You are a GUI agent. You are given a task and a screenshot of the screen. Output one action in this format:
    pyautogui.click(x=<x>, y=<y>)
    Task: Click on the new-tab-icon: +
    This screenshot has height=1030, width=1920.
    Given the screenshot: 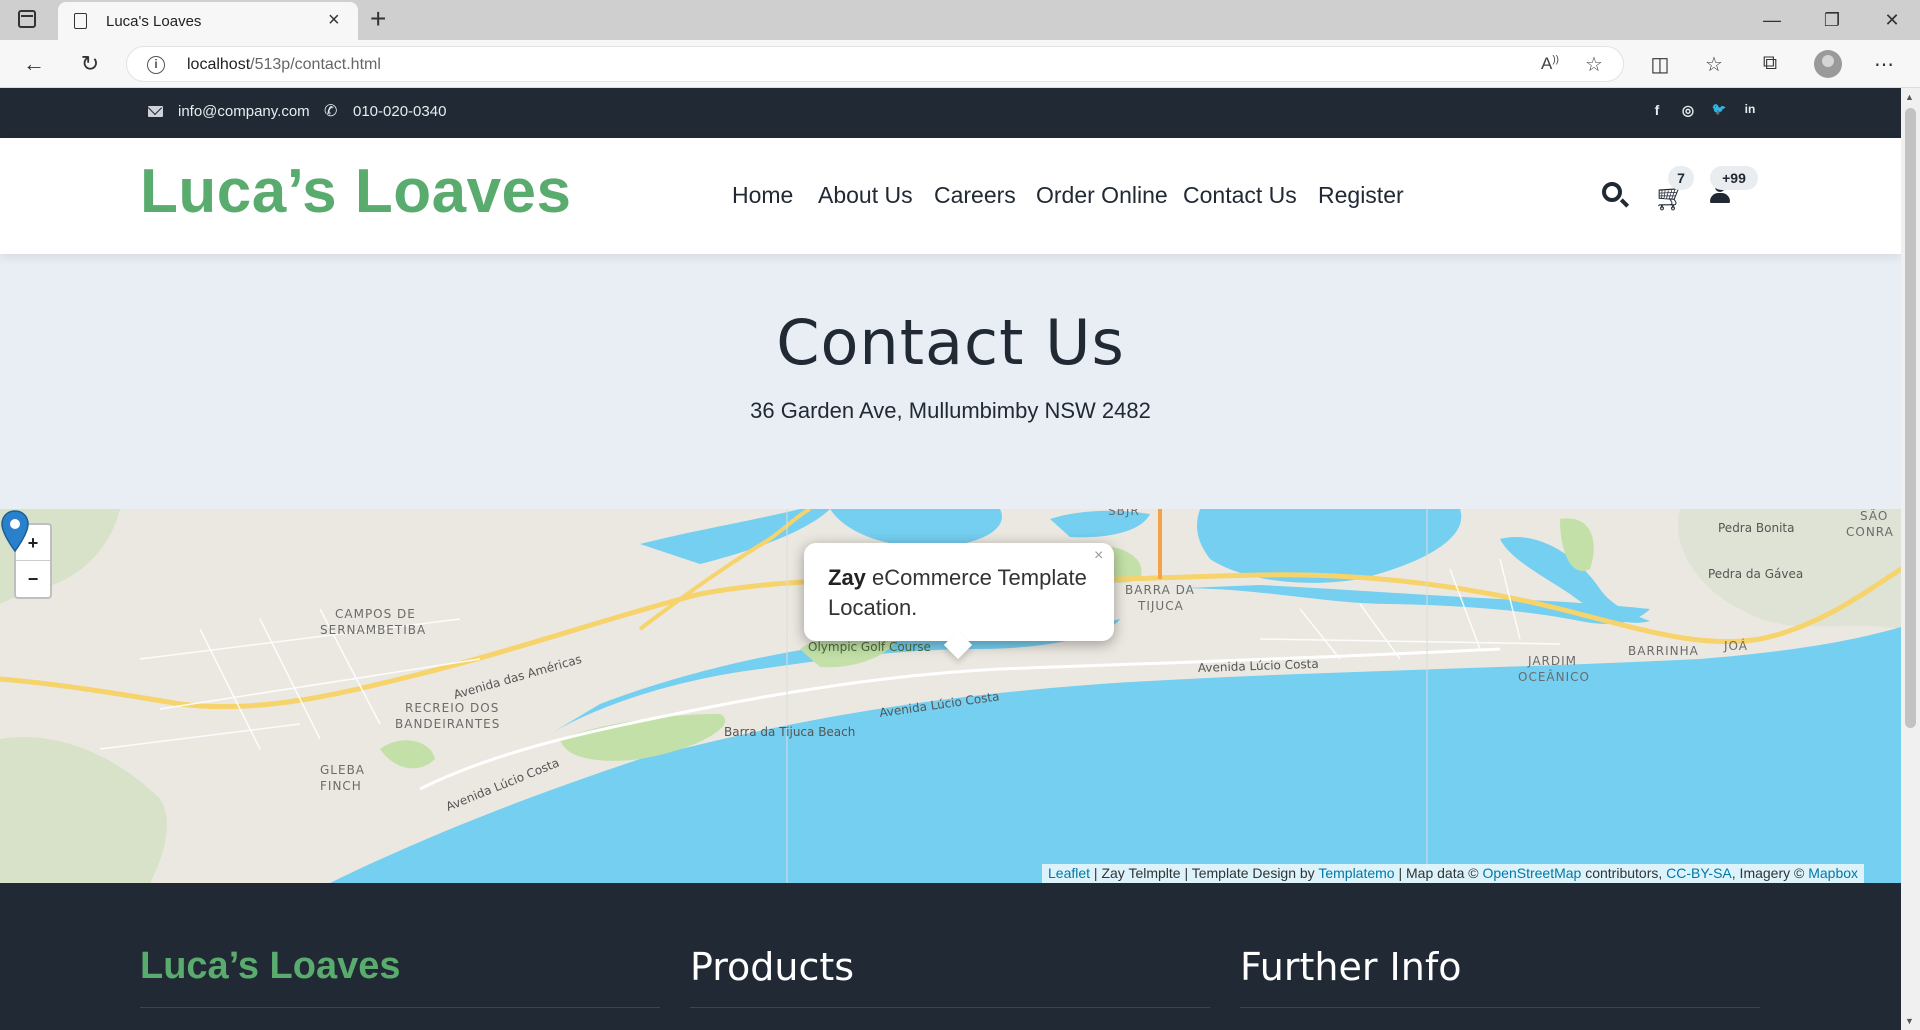 What is the action you would take?
    pyautogui.click(x=378, y=19)
    